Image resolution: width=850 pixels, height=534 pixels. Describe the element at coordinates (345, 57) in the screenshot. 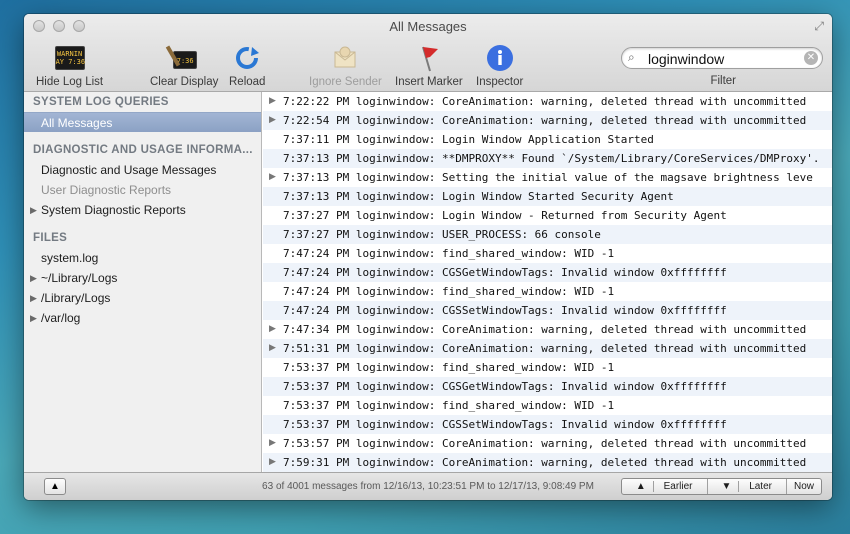

I see `envelope-stamp-icon` at that location.